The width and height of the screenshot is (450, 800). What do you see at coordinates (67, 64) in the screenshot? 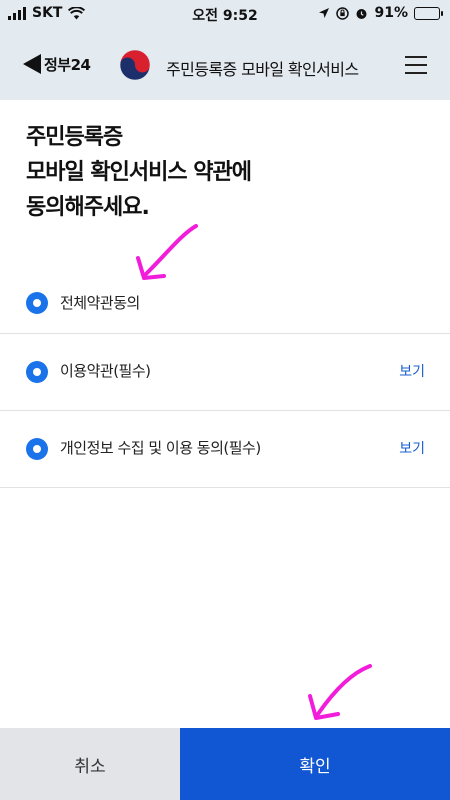
I see `back-label: 정부24` at bounding box center [67, 64].